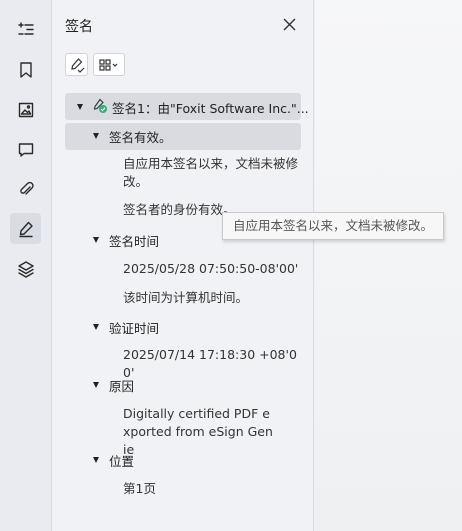  I want to click on close-icon, so click(289, 24).